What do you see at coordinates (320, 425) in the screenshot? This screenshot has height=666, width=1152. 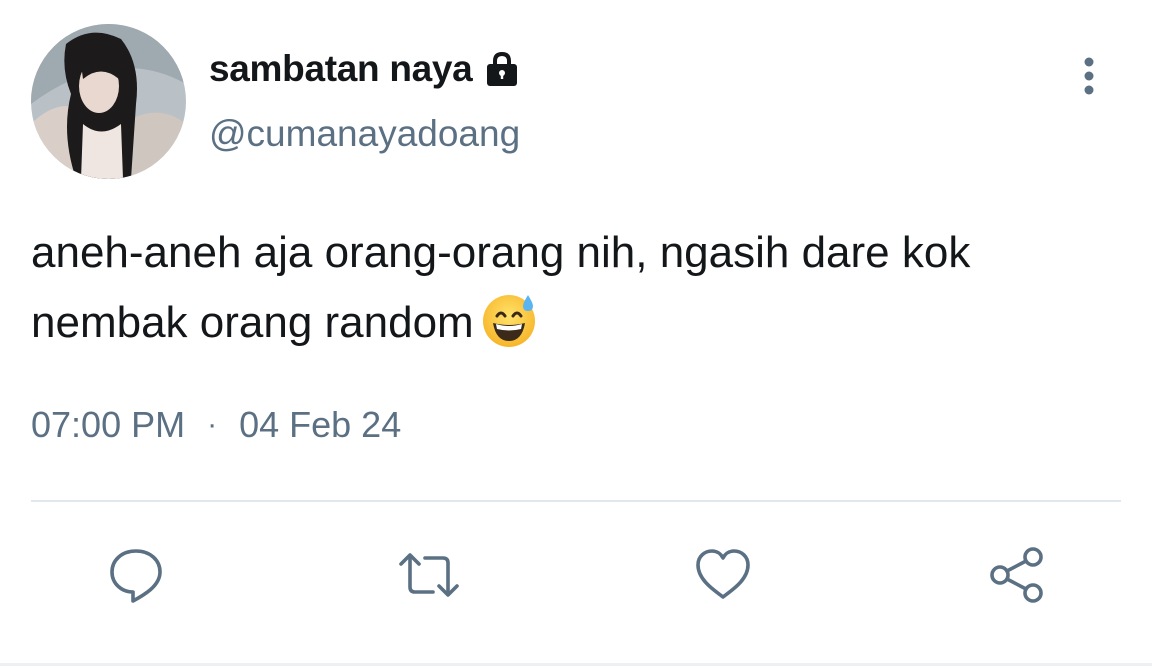 I see `tweet-date: 04 Feb 24` at bounding box center [320, 425].